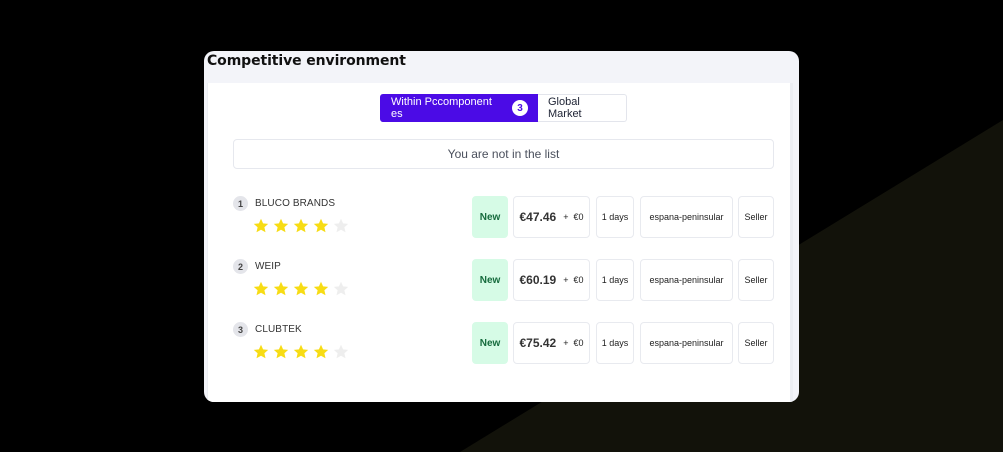 The image size is (1003, 452). I want to click on card-title: Competitive environment, so click(306, 61).